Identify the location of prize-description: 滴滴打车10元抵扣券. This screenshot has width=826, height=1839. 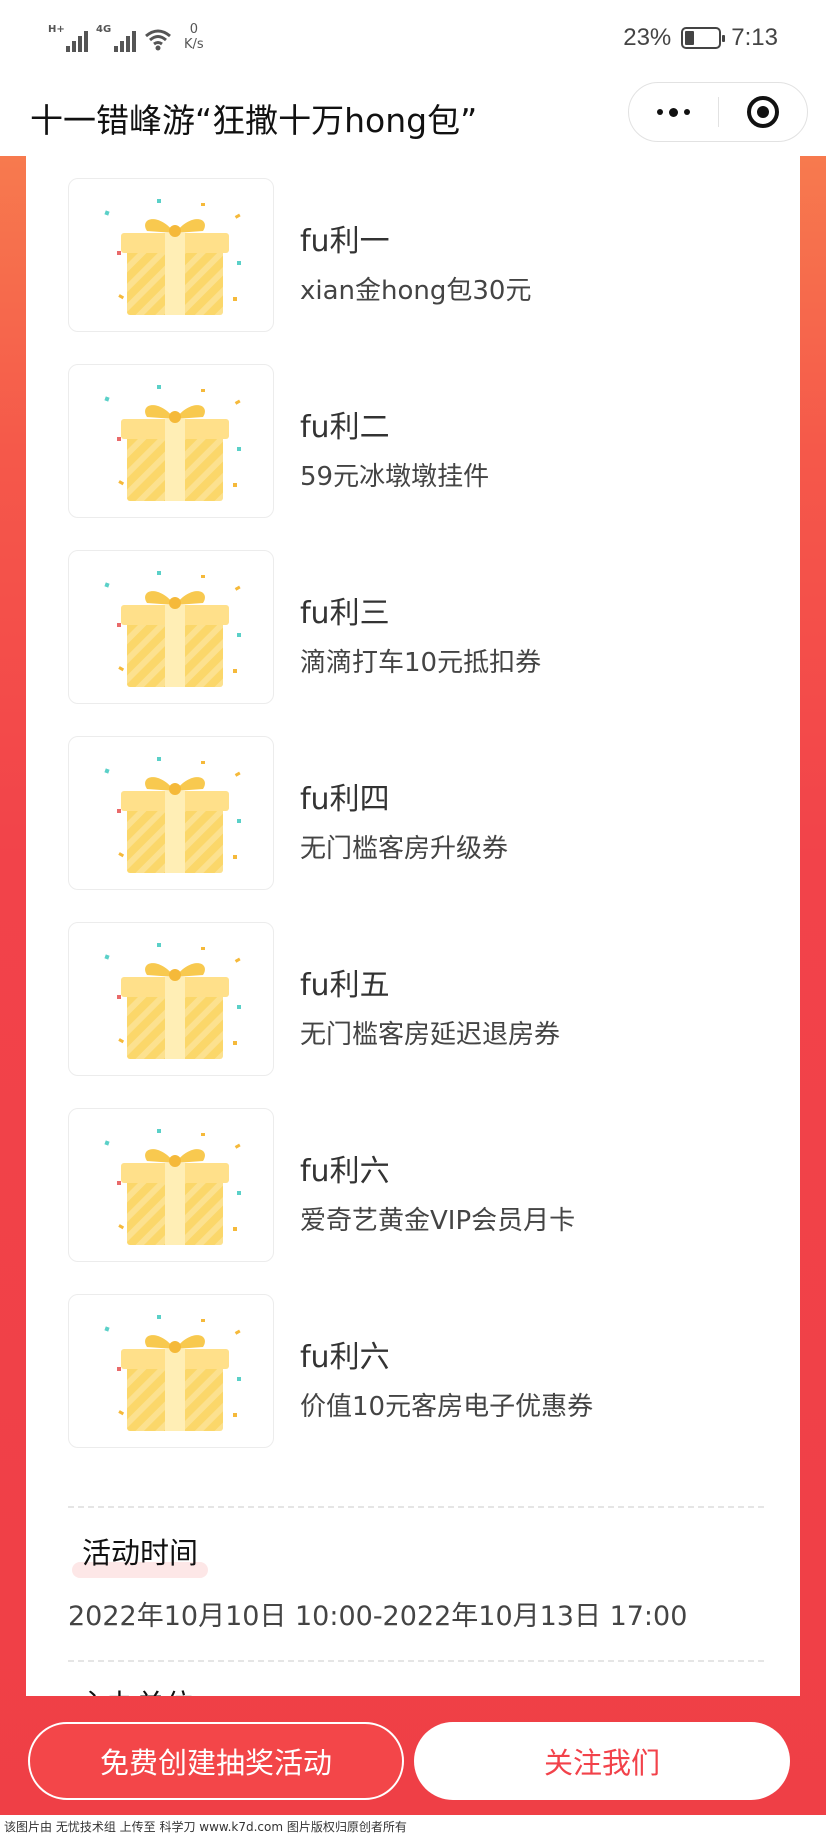
(421, 663).